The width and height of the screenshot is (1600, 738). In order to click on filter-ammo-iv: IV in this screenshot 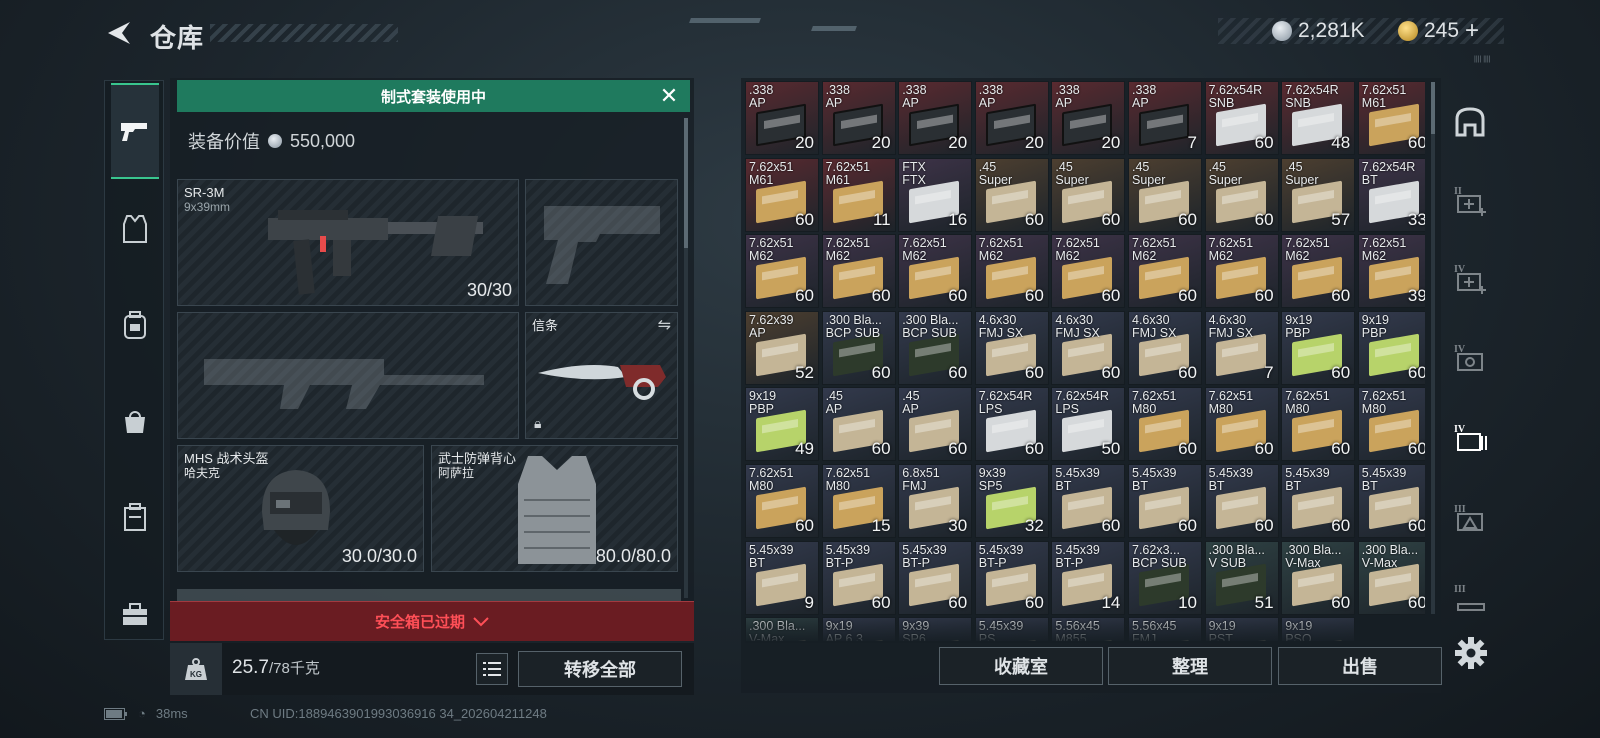, I will do `click(1470, 438)`.